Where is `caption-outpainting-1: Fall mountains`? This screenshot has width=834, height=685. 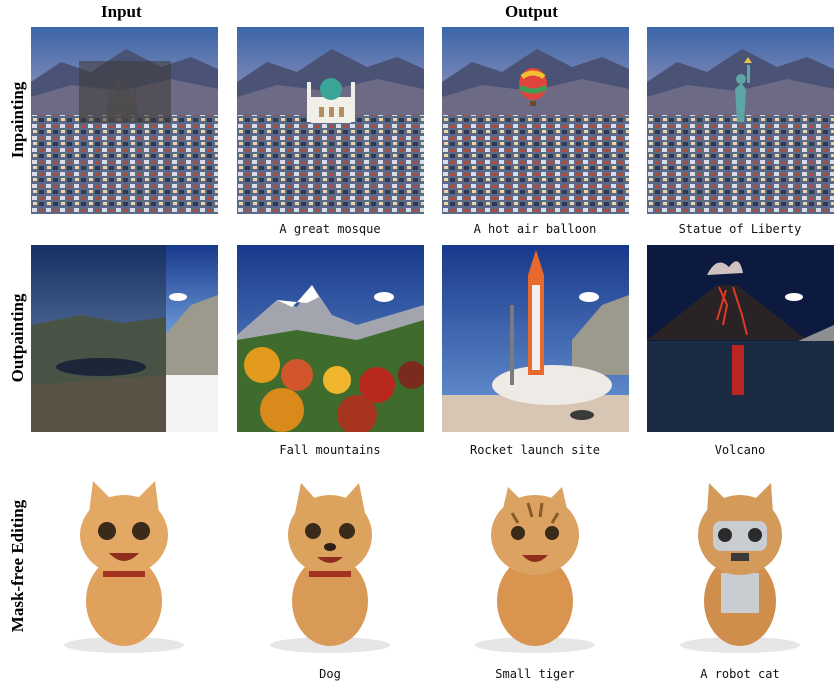
caption-outpainting-1: Fall mountains is located at coordinates (330, 450).